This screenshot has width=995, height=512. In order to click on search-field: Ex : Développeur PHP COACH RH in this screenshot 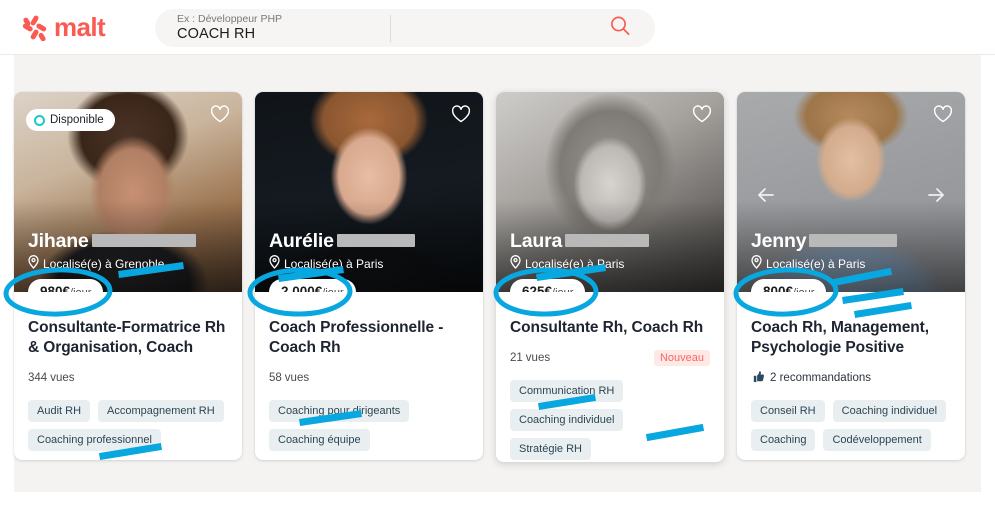, I will do `click(272, 28)`.